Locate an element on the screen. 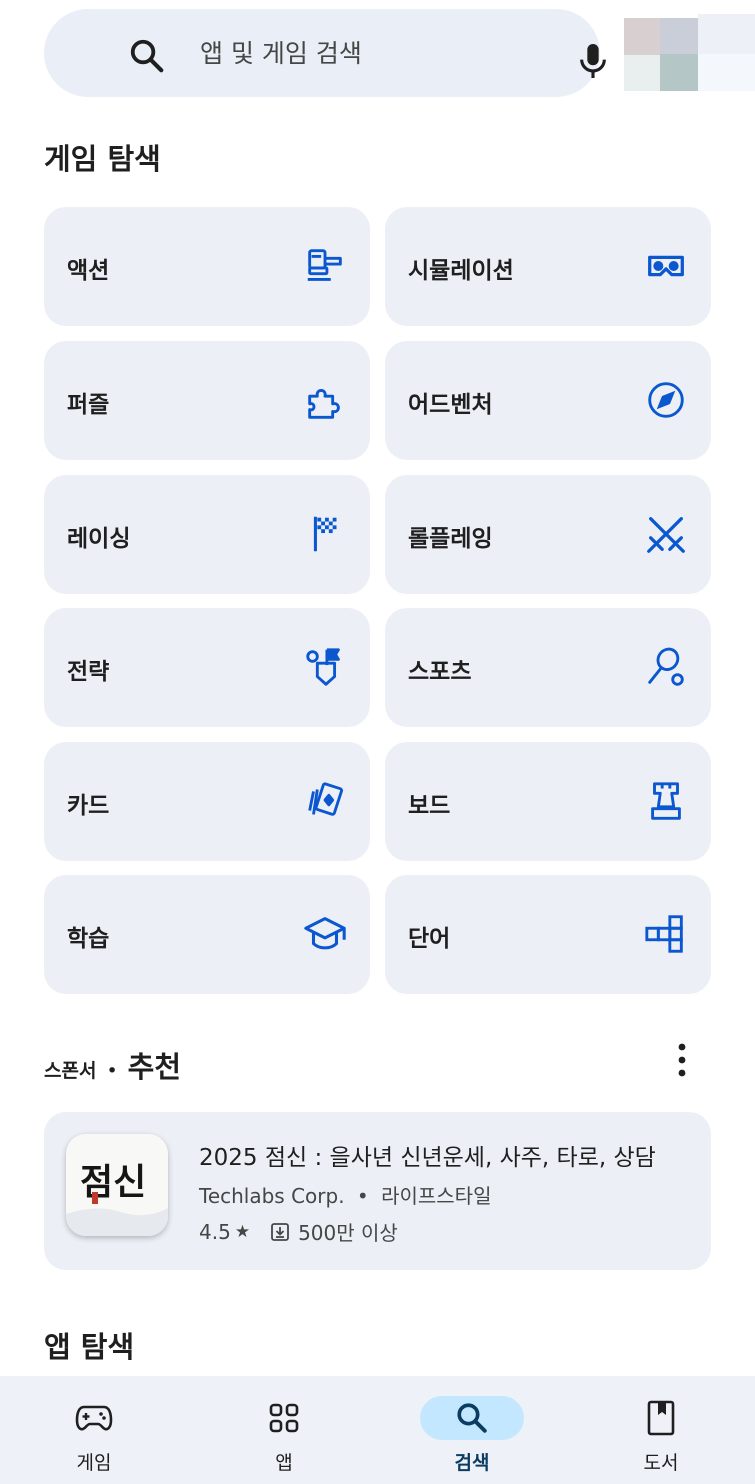  app-category: 라이프스타일 is located at coordinates (436, 1196).